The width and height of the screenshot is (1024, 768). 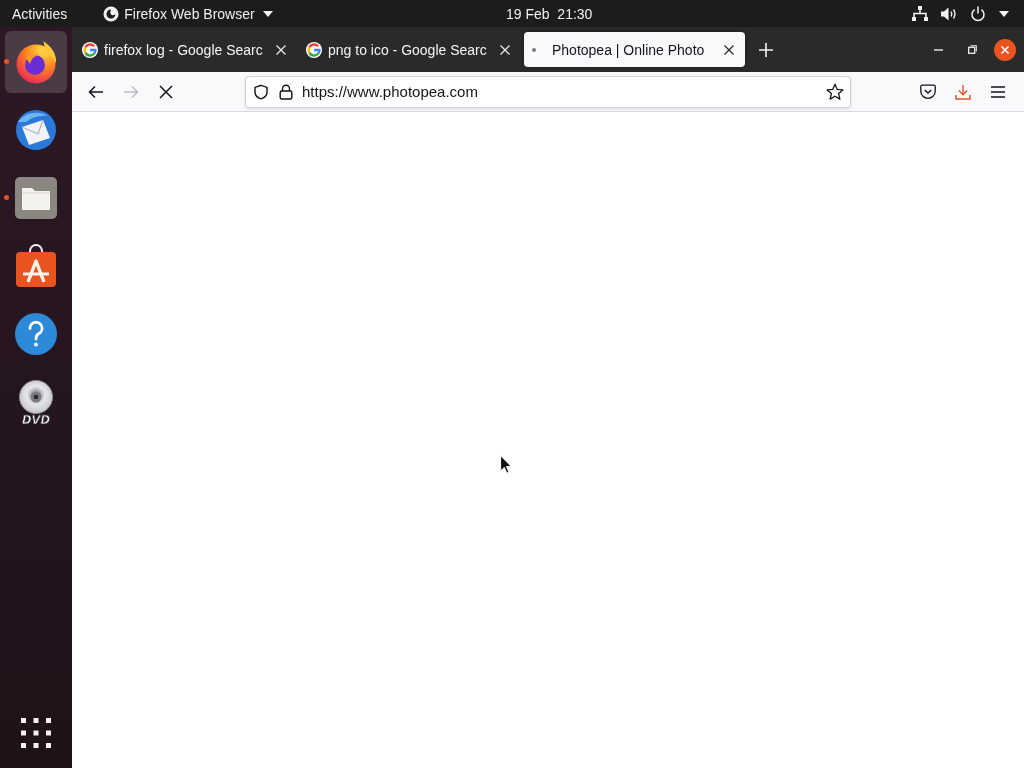 I want to click on browser-tab: png to ico - Google Searc, so click(x=410, y=49).